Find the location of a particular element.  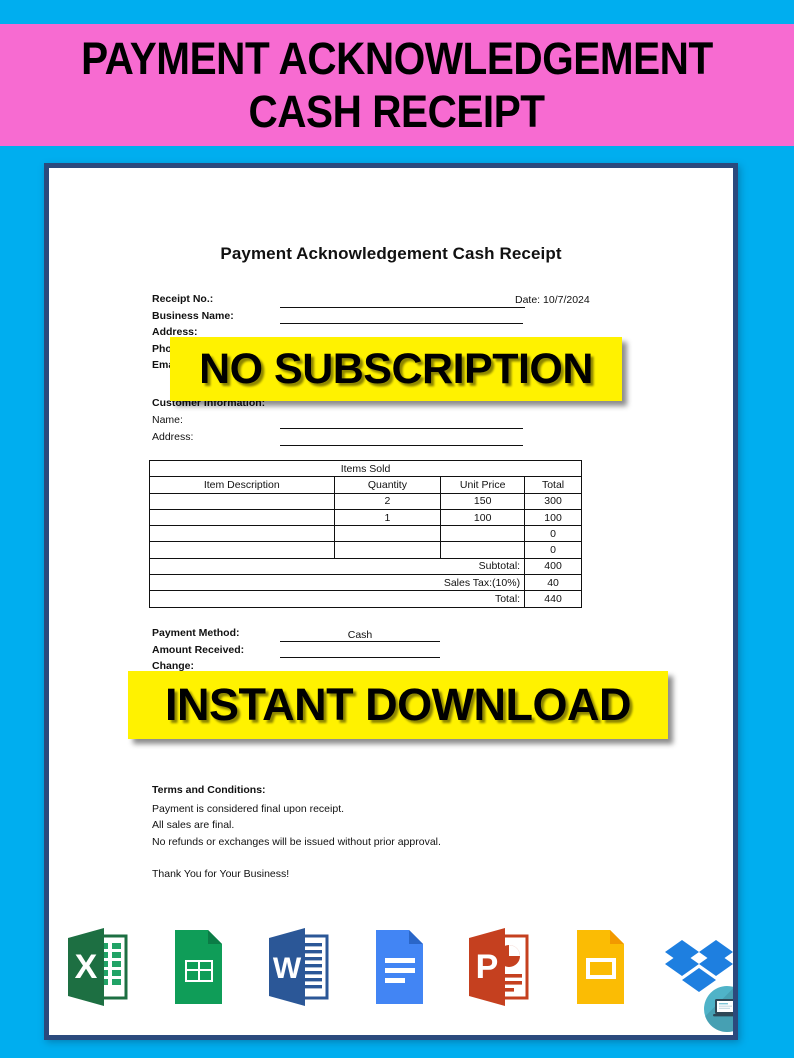

microsoft-powerpoint-icon: P is located at coordinates (498, 967).